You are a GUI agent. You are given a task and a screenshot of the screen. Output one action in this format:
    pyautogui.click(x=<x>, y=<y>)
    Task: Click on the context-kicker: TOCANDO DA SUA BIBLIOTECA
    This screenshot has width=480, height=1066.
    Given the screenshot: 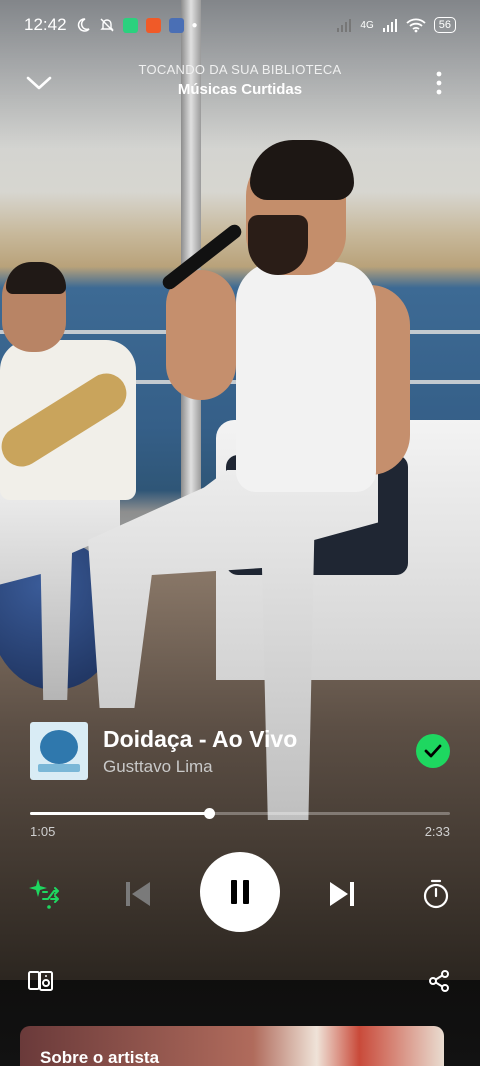 What is the action you would take?
    pyautogui.click(x=240, y=69)
    